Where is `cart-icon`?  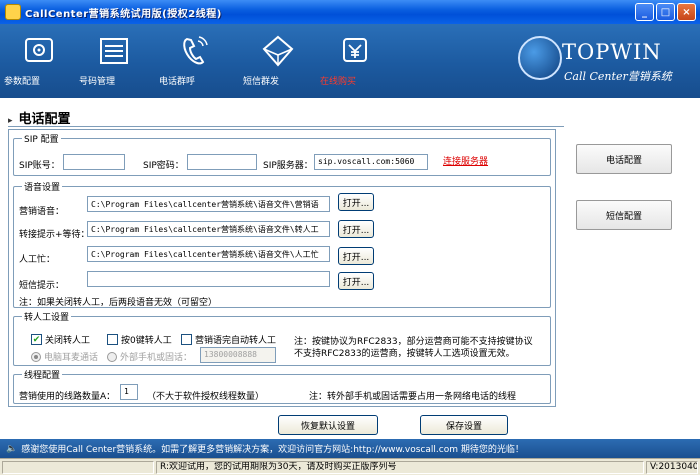
cart-icon is located at coordinates (355, 51).